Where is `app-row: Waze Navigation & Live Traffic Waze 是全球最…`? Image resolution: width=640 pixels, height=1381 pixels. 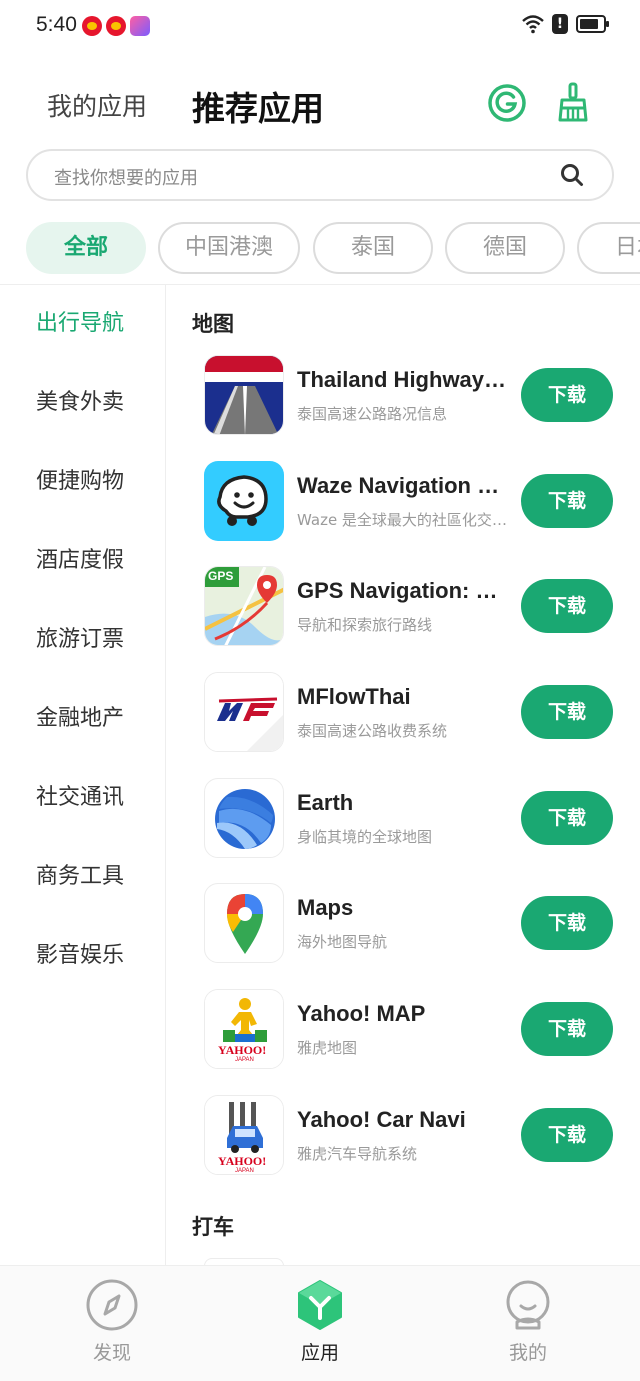
app-row: Waze Navigation & Live Traffic Waze 是全球最… is located at coordinates (403, 511).